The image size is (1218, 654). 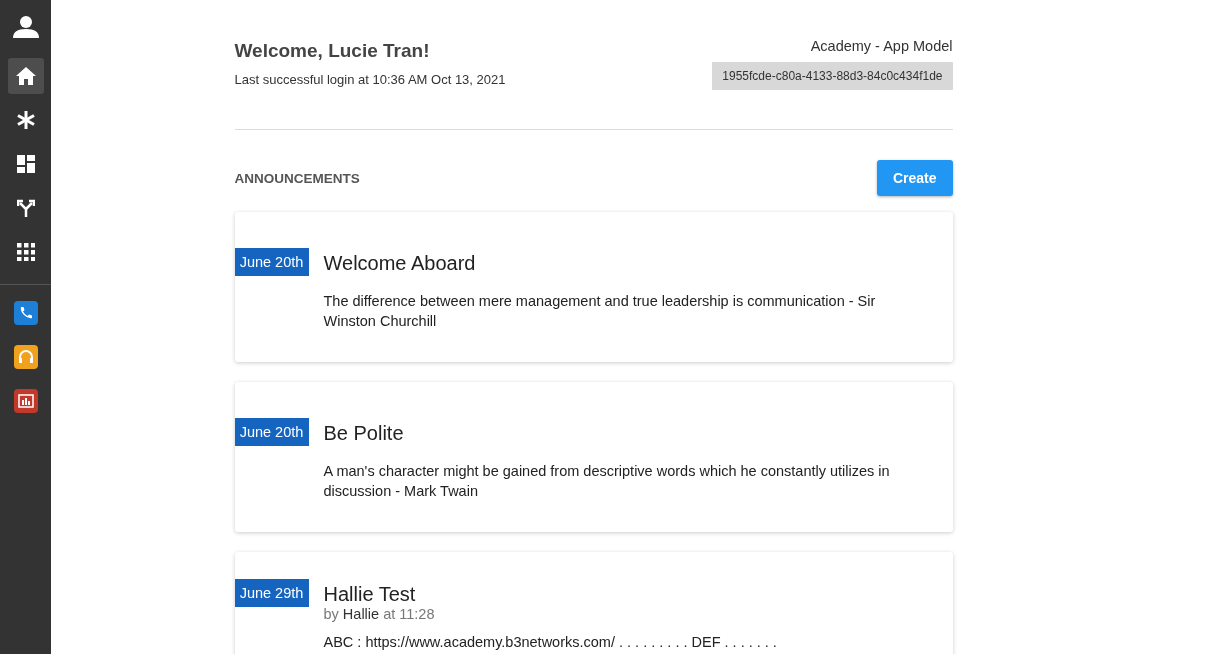 I want to click on dashboard-icon, so click(x=25, y=164).